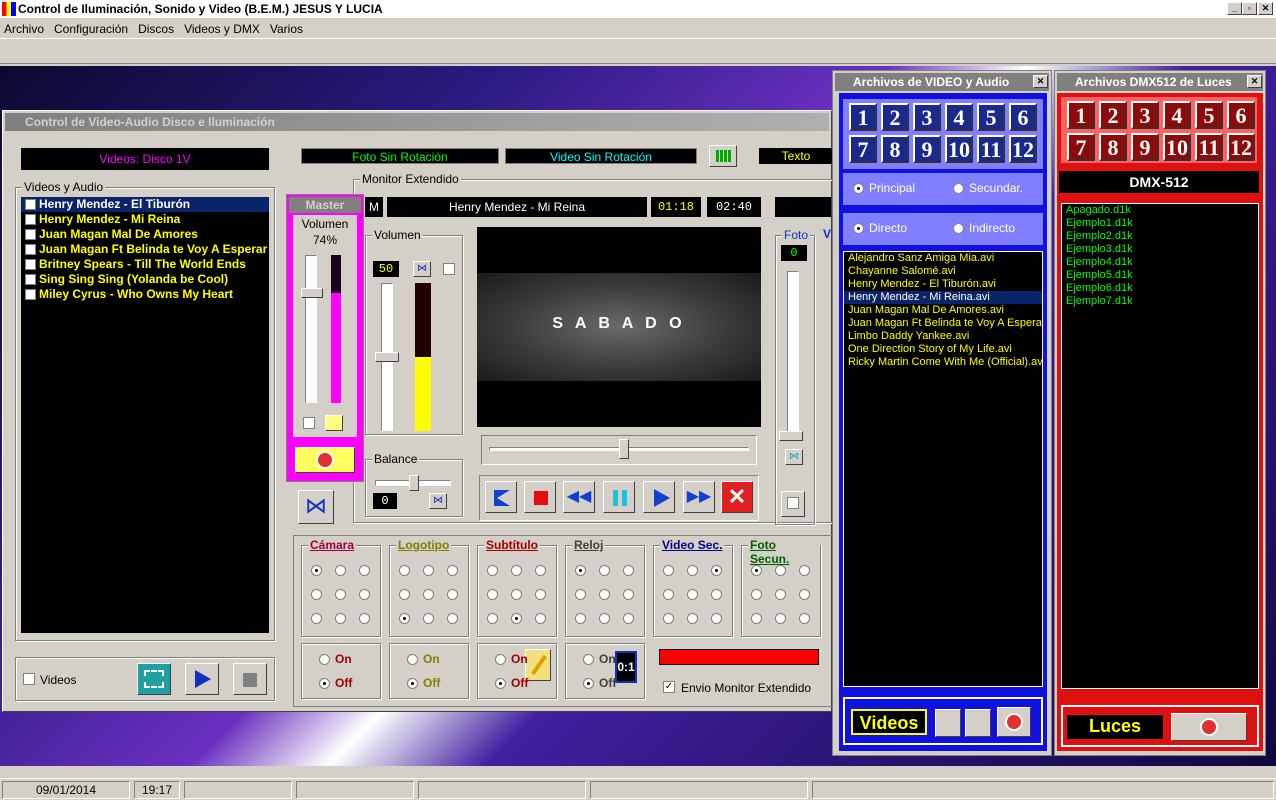 This screenshot has height=800, width=1276. What do you see at coordinates (943, 284) in the screenshot?
I see `video-file-item: Henry Mendez - El Tiburón.avi` at bounding box center [943, 284].